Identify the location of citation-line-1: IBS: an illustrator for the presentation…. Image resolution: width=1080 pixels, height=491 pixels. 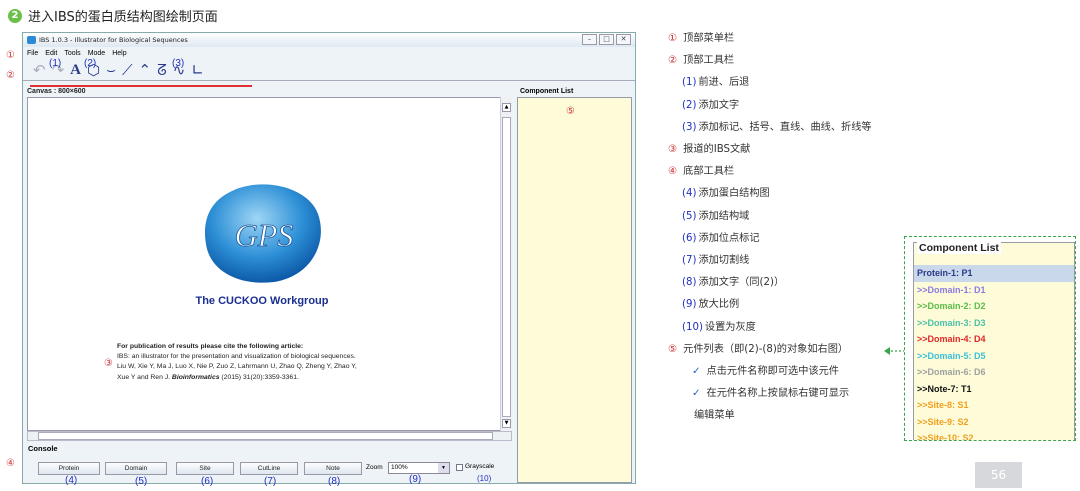
(236, 357).